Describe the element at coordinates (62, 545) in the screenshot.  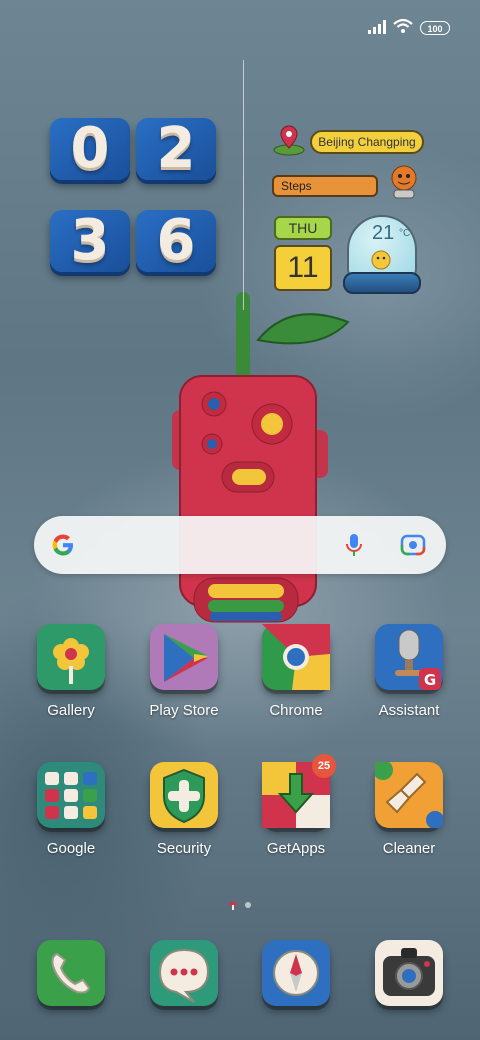
I see `google-logo-icon` at that location.